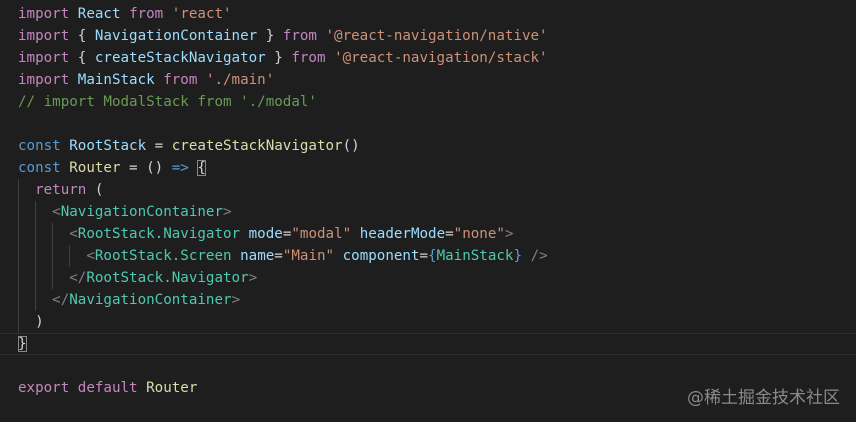  I want to click on code-line: // import ModalStack from './modal', so click(428, 102).